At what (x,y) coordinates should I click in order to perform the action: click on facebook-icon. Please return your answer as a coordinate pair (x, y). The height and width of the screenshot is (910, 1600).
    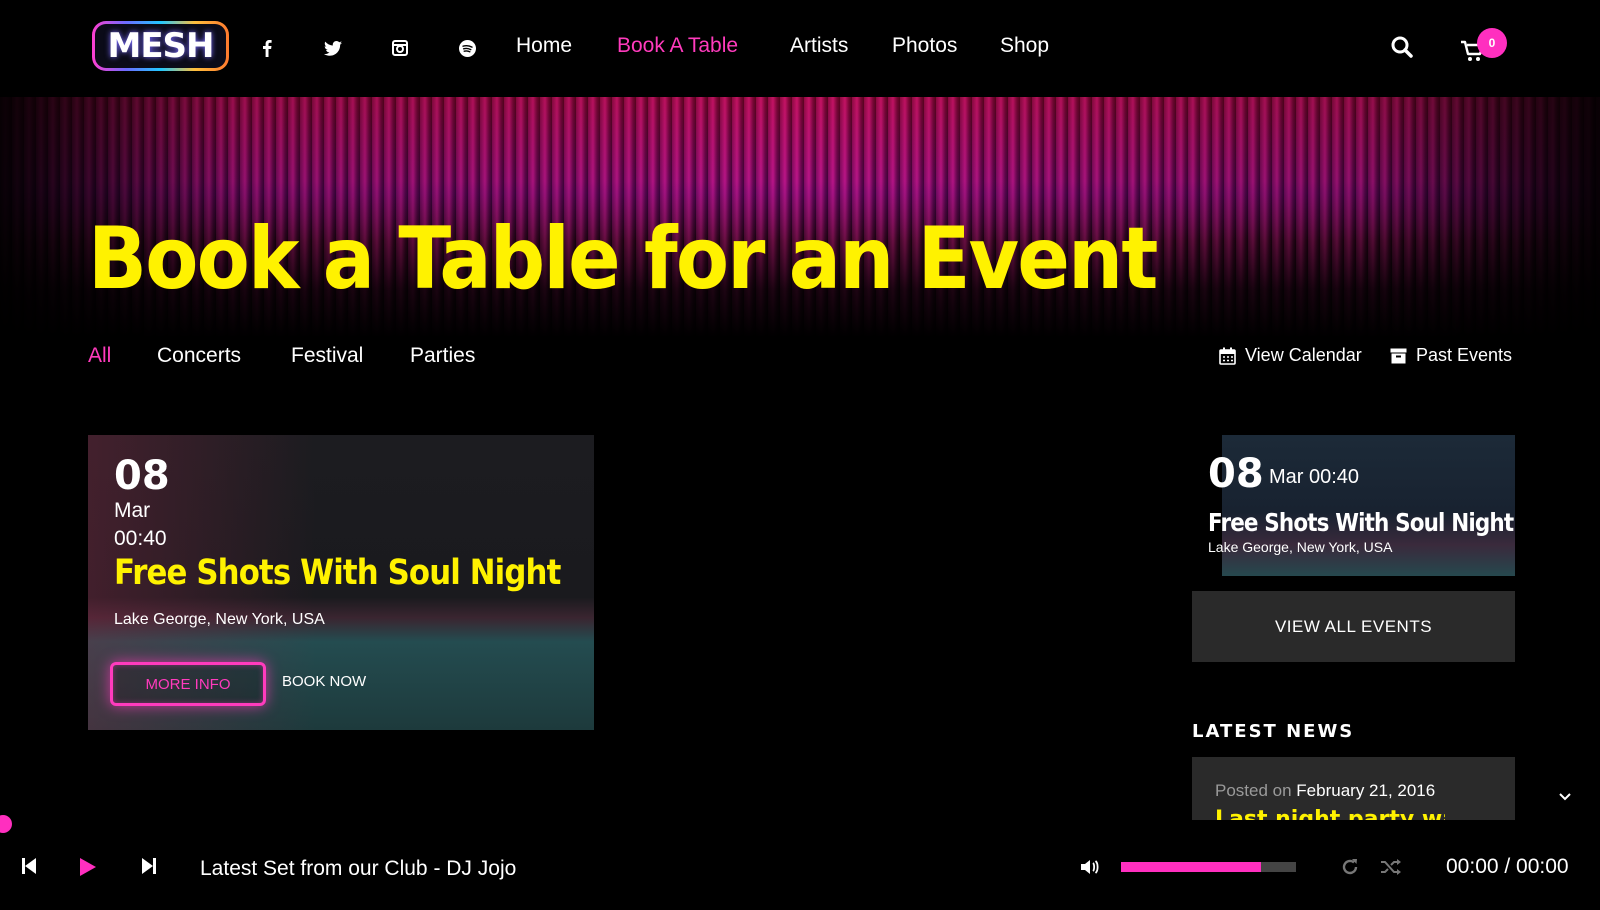
    Looking at the image, I should click on (267, 48).